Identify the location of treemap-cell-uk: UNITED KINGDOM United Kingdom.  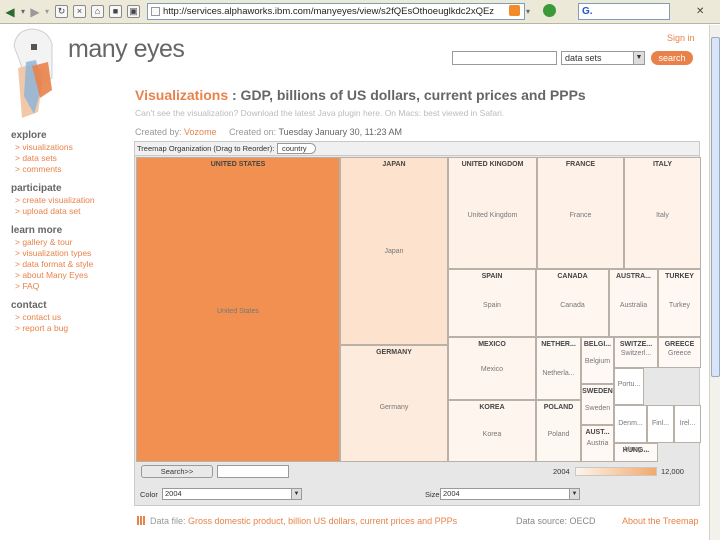
(492, 213).